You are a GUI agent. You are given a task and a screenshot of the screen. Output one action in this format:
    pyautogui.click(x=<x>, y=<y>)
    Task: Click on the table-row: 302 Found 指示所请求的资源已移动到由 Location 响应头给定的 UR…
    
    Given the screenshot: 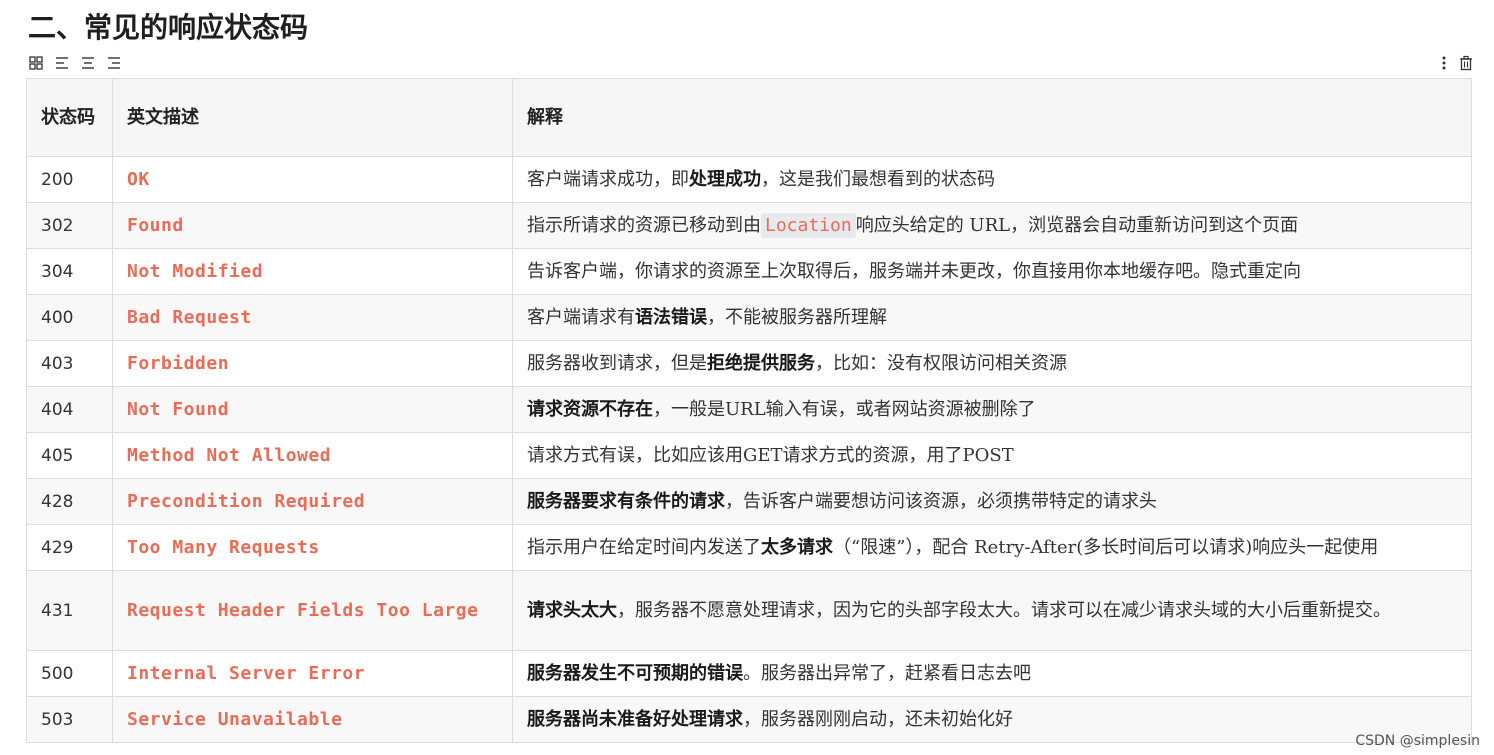 What is the action you would take?
    pyautogui.click(x=749, y=225)
    